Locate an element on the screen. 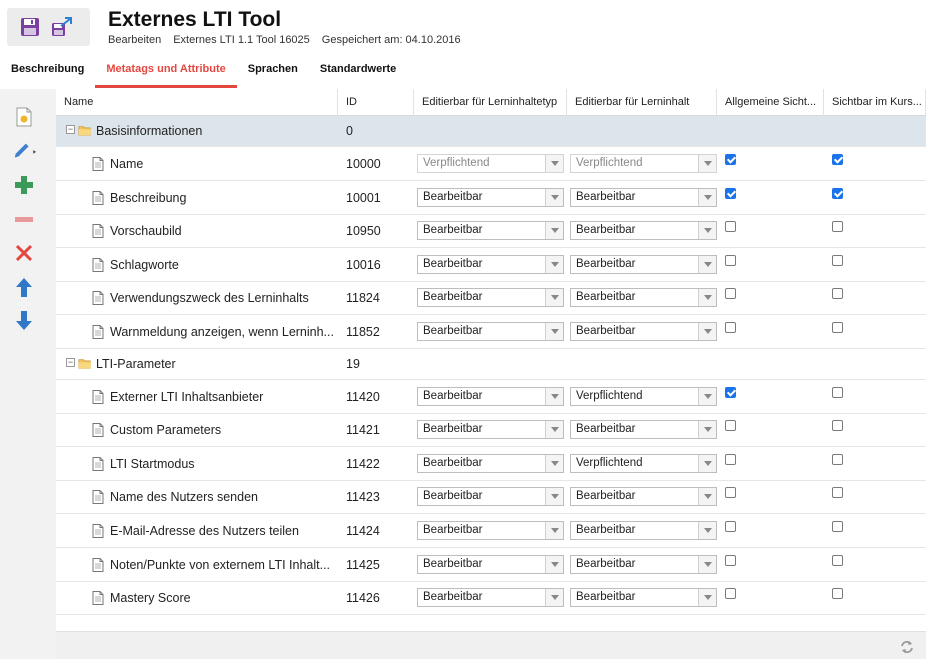 The height and width of the screenshot is (659, 926). tab-metatags-und-attribute: Metatags und Attribute is located at coordinates (166, 74).